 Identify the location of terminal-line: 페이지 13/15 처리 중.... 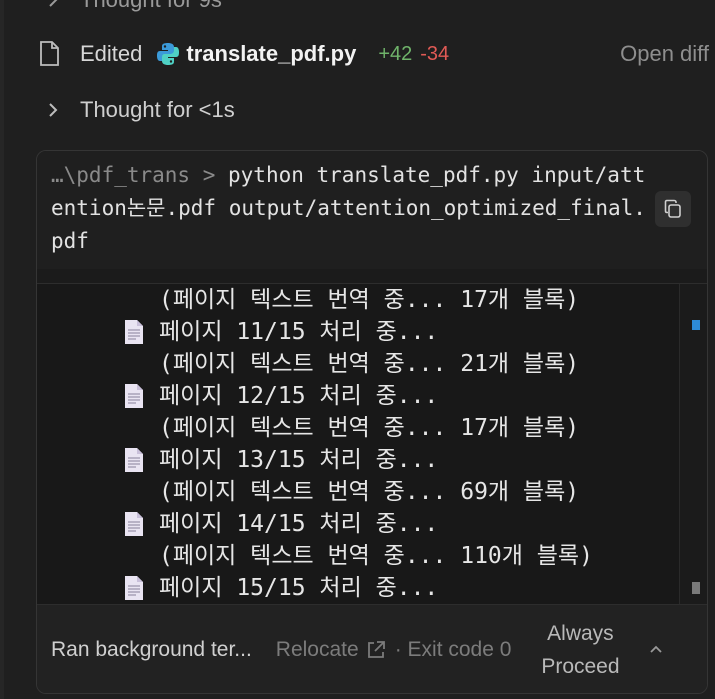
(280, 460).